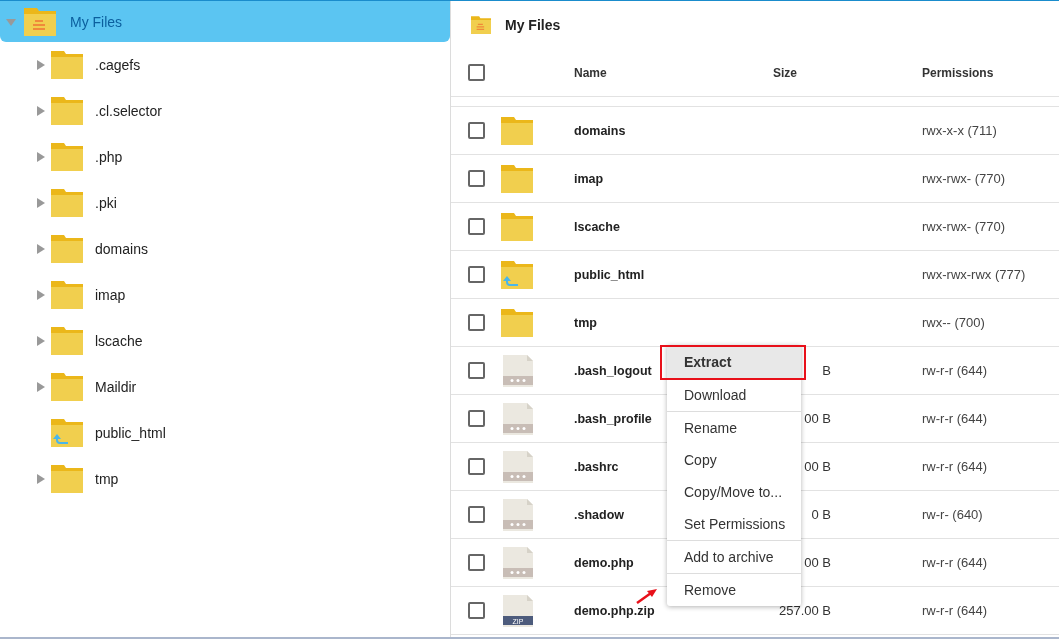  I want to click on tree-root-item: My Files, so click(225, 21).